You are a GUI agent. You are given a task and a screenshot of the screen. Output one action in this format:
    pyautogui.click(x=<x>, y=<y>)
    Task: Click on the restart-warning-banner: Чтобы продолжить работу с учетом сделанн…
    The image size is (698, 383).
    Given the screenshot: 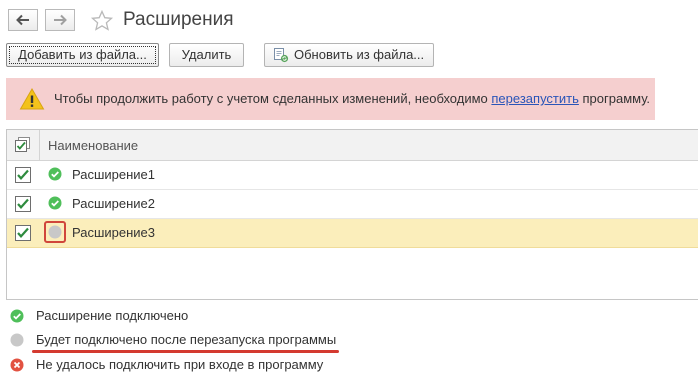 What is the action you would take?
    pyautogui.click(x=330, y=99)
    